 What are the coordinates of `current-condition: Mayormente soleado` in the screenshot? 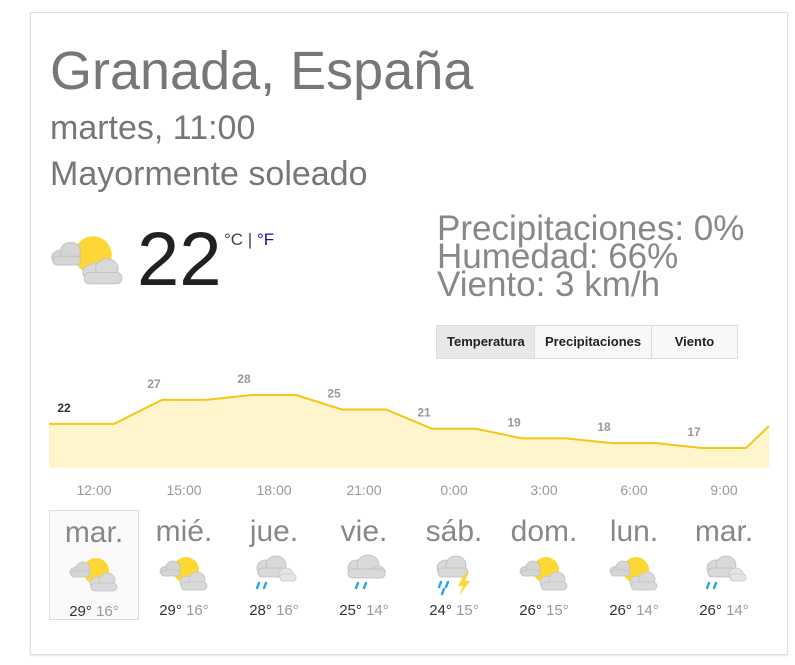 It's located at (209, 174).